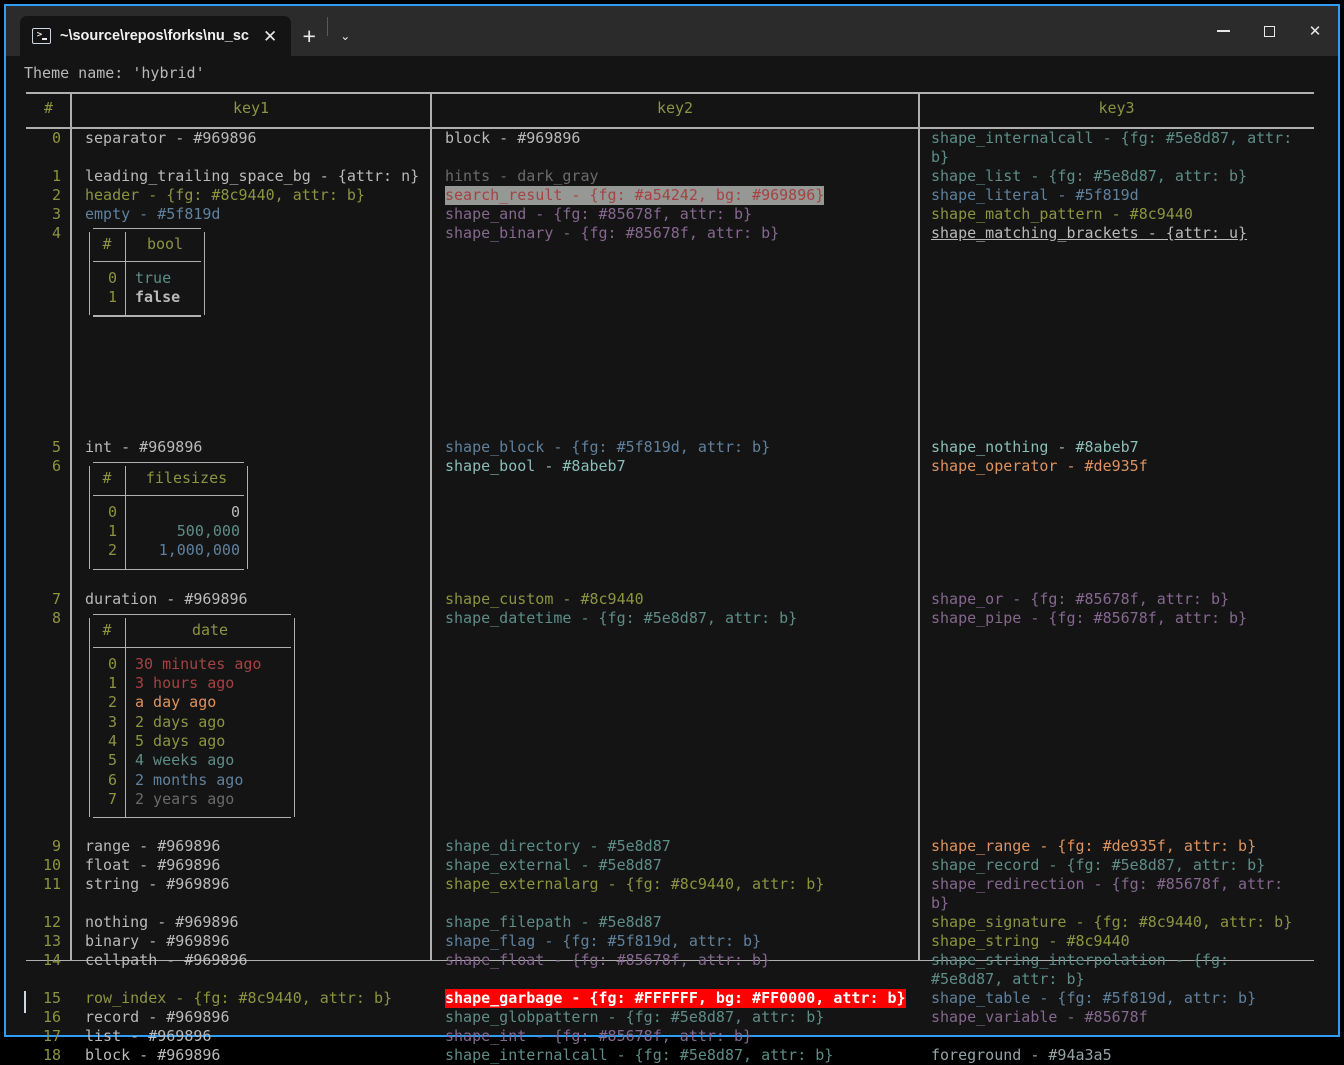 The image size is (1344, 1065). I want to click on window-controls: ✕, so click(1269, 31).